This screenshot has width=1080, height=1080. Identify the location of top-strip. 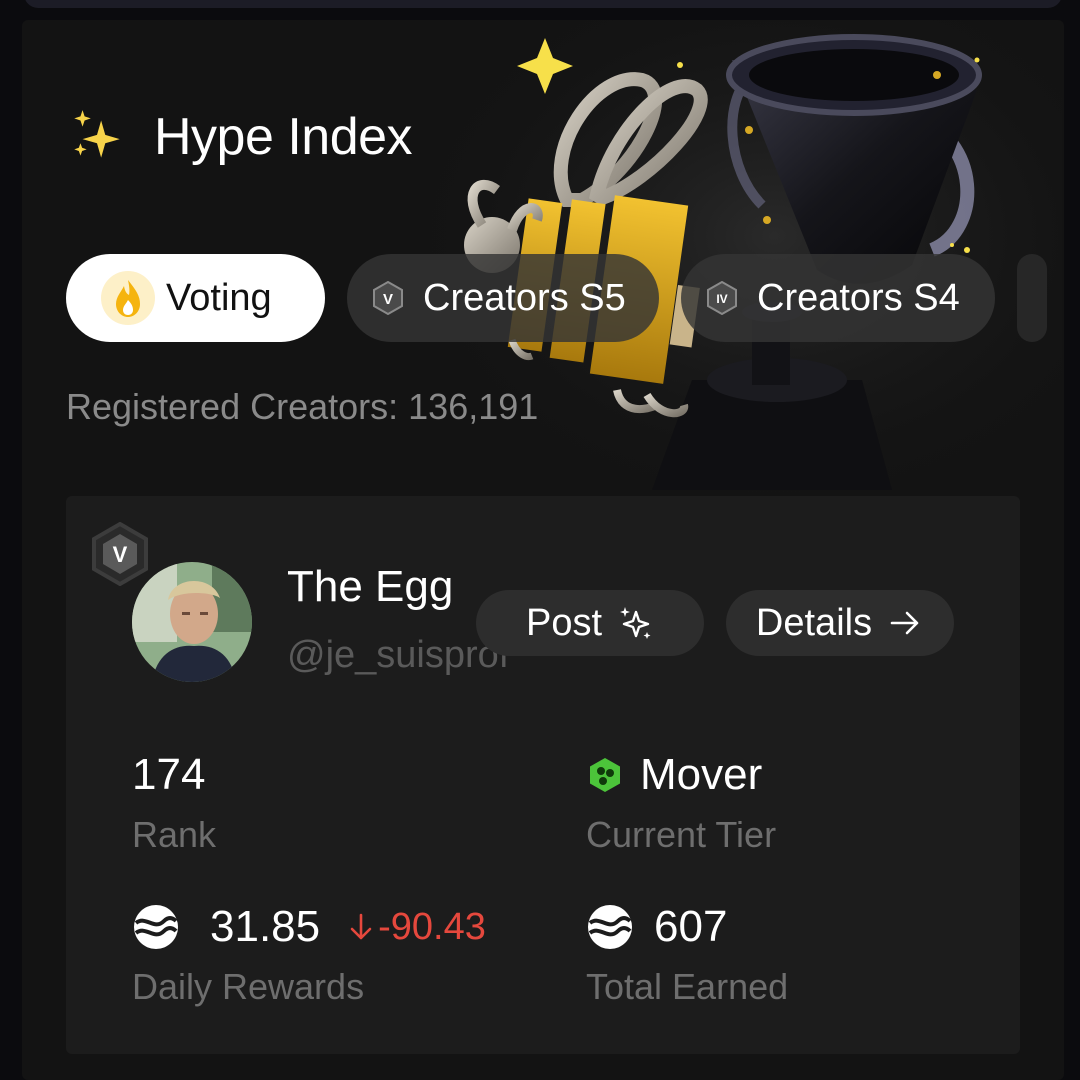
(543, 4).